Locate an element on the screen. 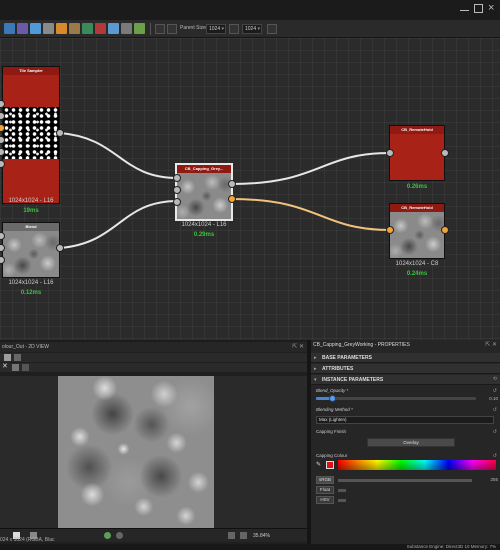 This screenshot has width=500, height=550. channel-value: 255 is located at coordinates (494, 479).